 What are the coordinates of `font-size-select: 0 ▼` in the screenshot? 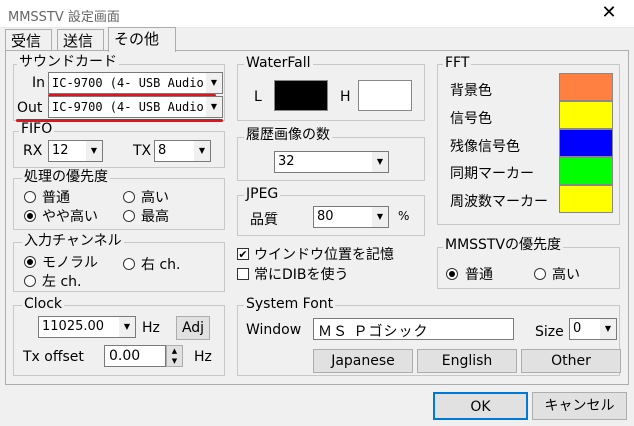 It's located at (593, 329).